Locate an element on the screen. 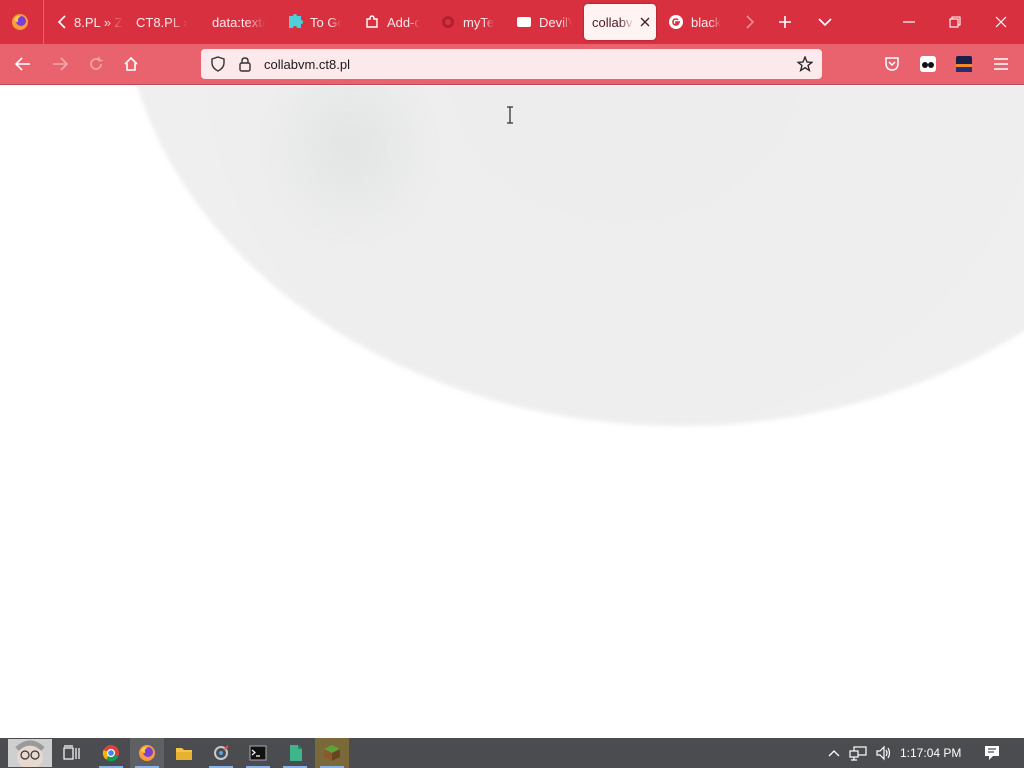  tab-data-text: data:text/ is located at coordinates (240, 22).